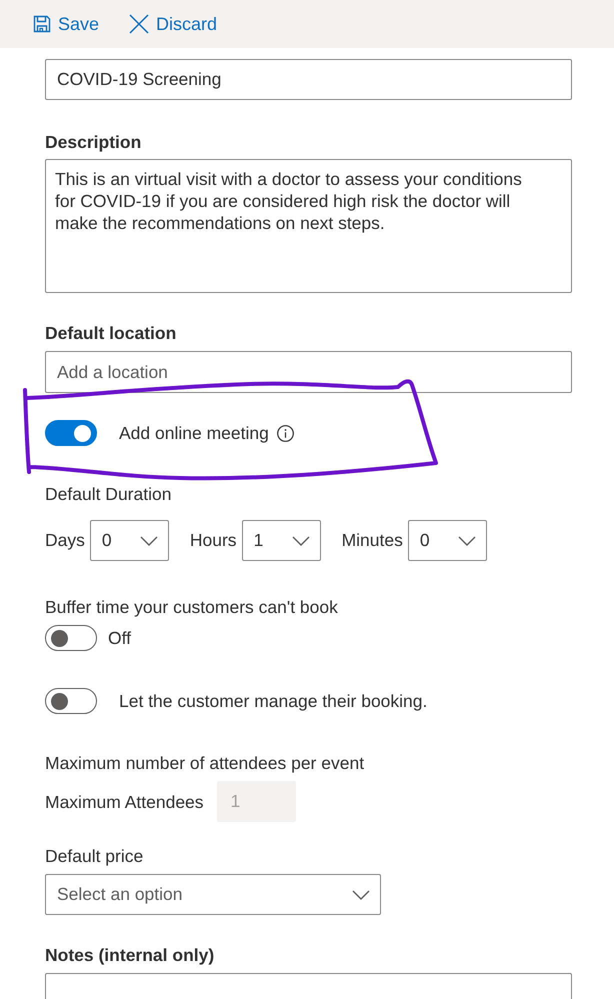  I want to click on service-name-field: COVID-19 Screening, so click(308, 79).